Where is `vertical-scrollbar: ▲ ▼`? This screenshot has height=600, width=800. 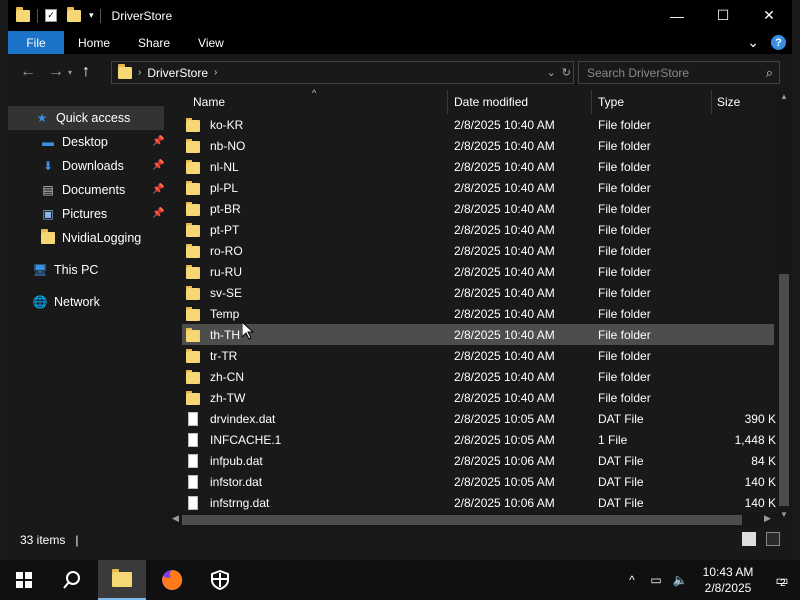
vertical-scrollbar: ▲ ▼ is located at coordinates (784, 306).